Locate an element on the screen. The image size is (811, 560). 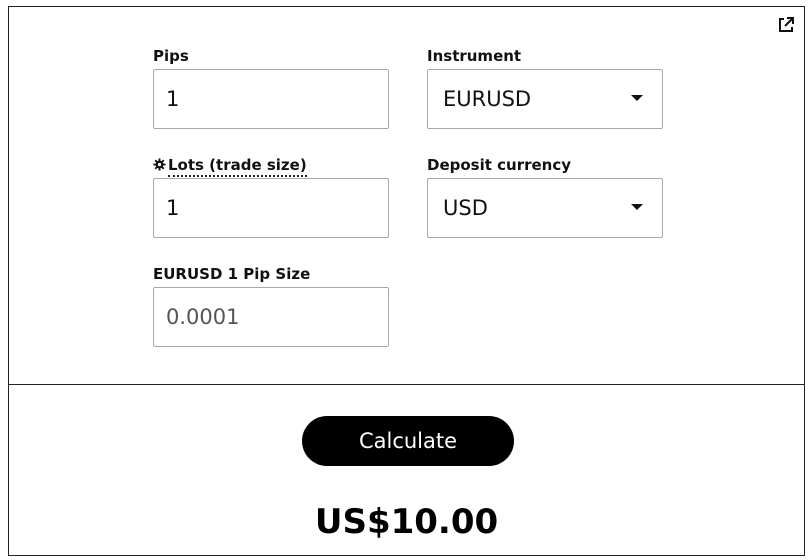
pip-size-input is located at coordinates (271, 317).